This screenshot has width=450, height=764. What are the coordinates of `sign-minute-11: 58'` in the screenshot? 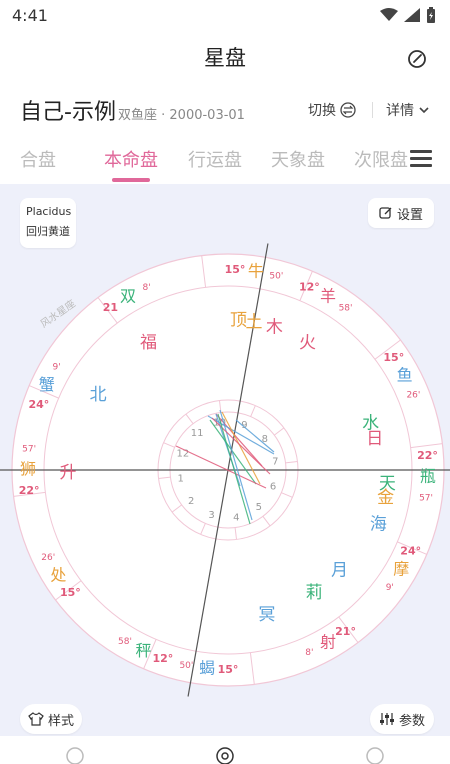 It's located at (346, 309).